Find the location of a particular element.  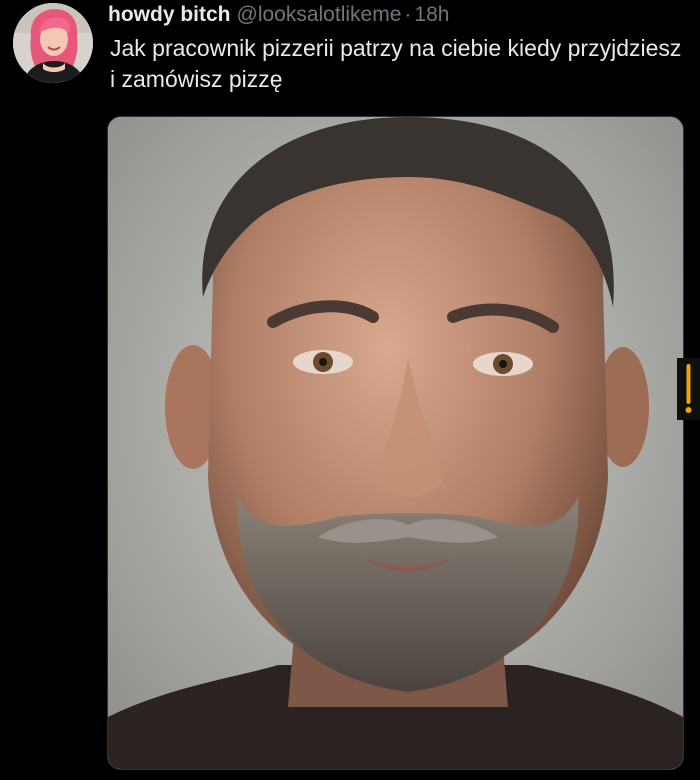

user-handle: @looksalotlikeme is located at coordinates (319, 14).